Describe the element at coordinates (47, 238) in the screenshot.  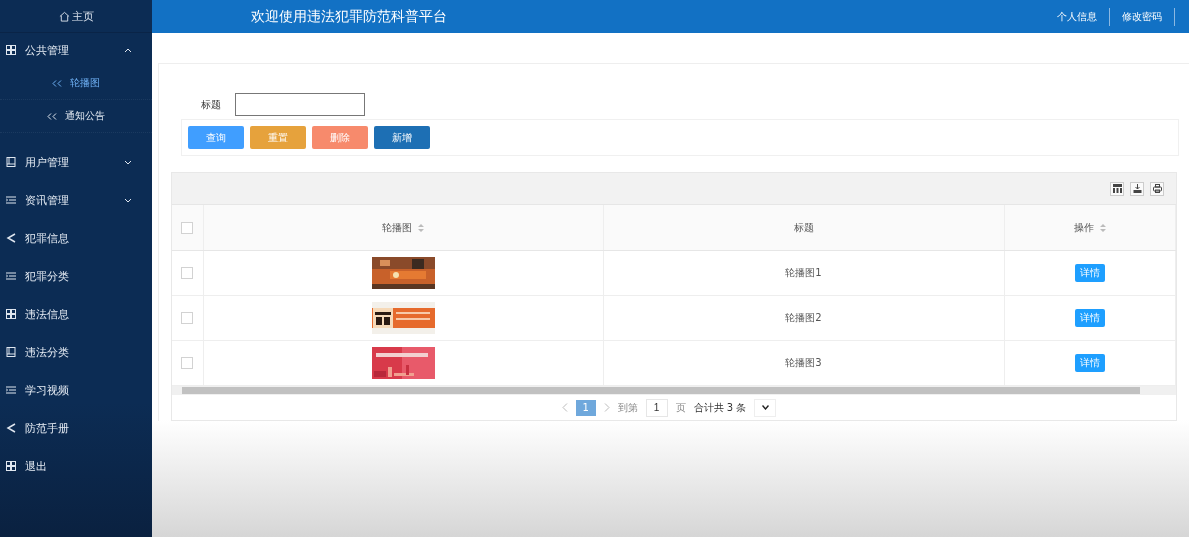
I see `menu-label: 犯罪信息` at that location.